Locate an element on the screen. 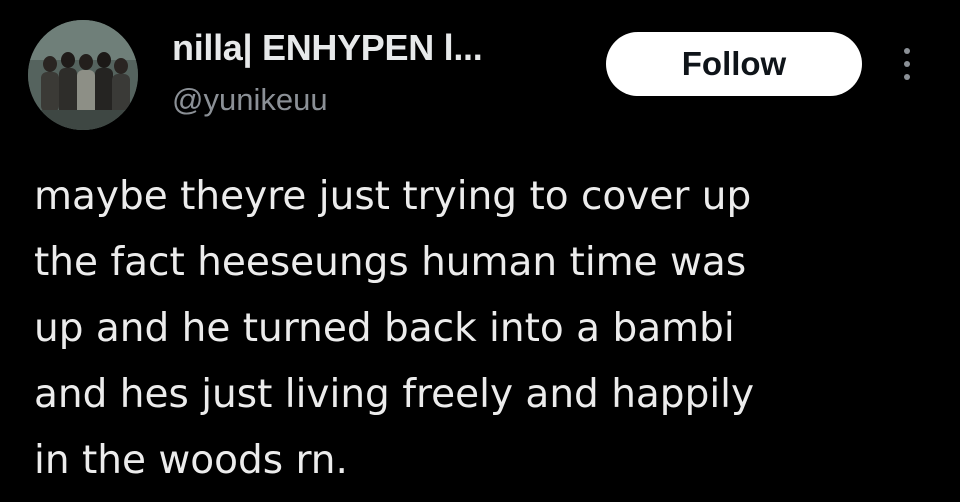  tweet-text-line: maybe theyre just trying to cover up is located at coordinates (393, 196).